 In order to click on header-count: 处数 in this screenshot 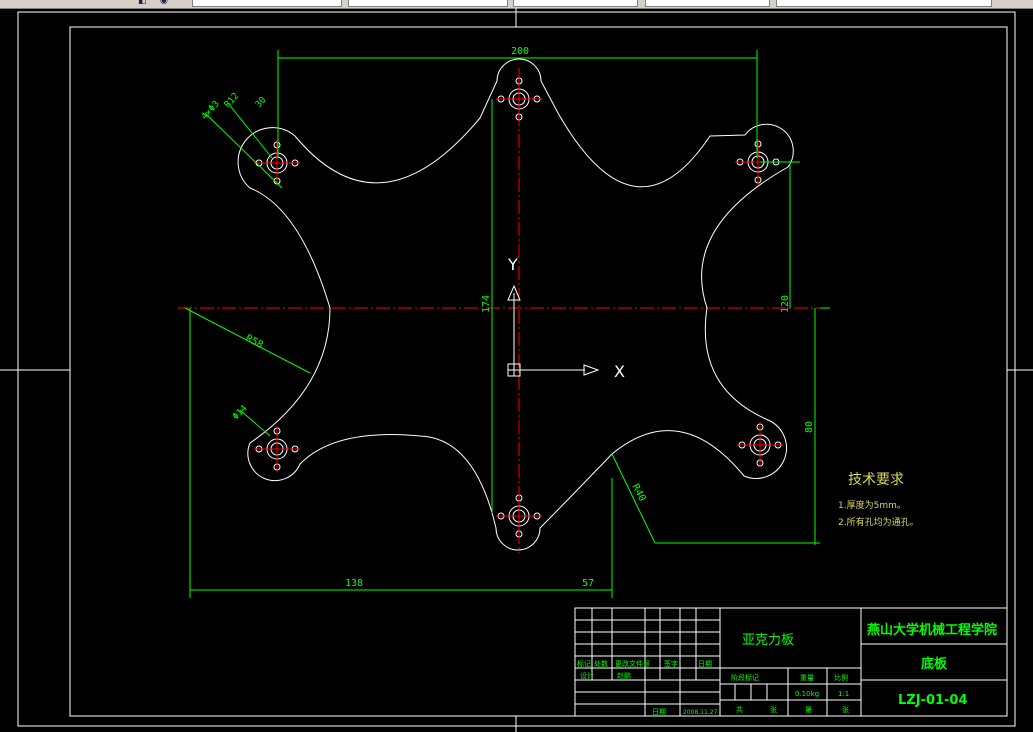, I will do `click(601, 663)`.